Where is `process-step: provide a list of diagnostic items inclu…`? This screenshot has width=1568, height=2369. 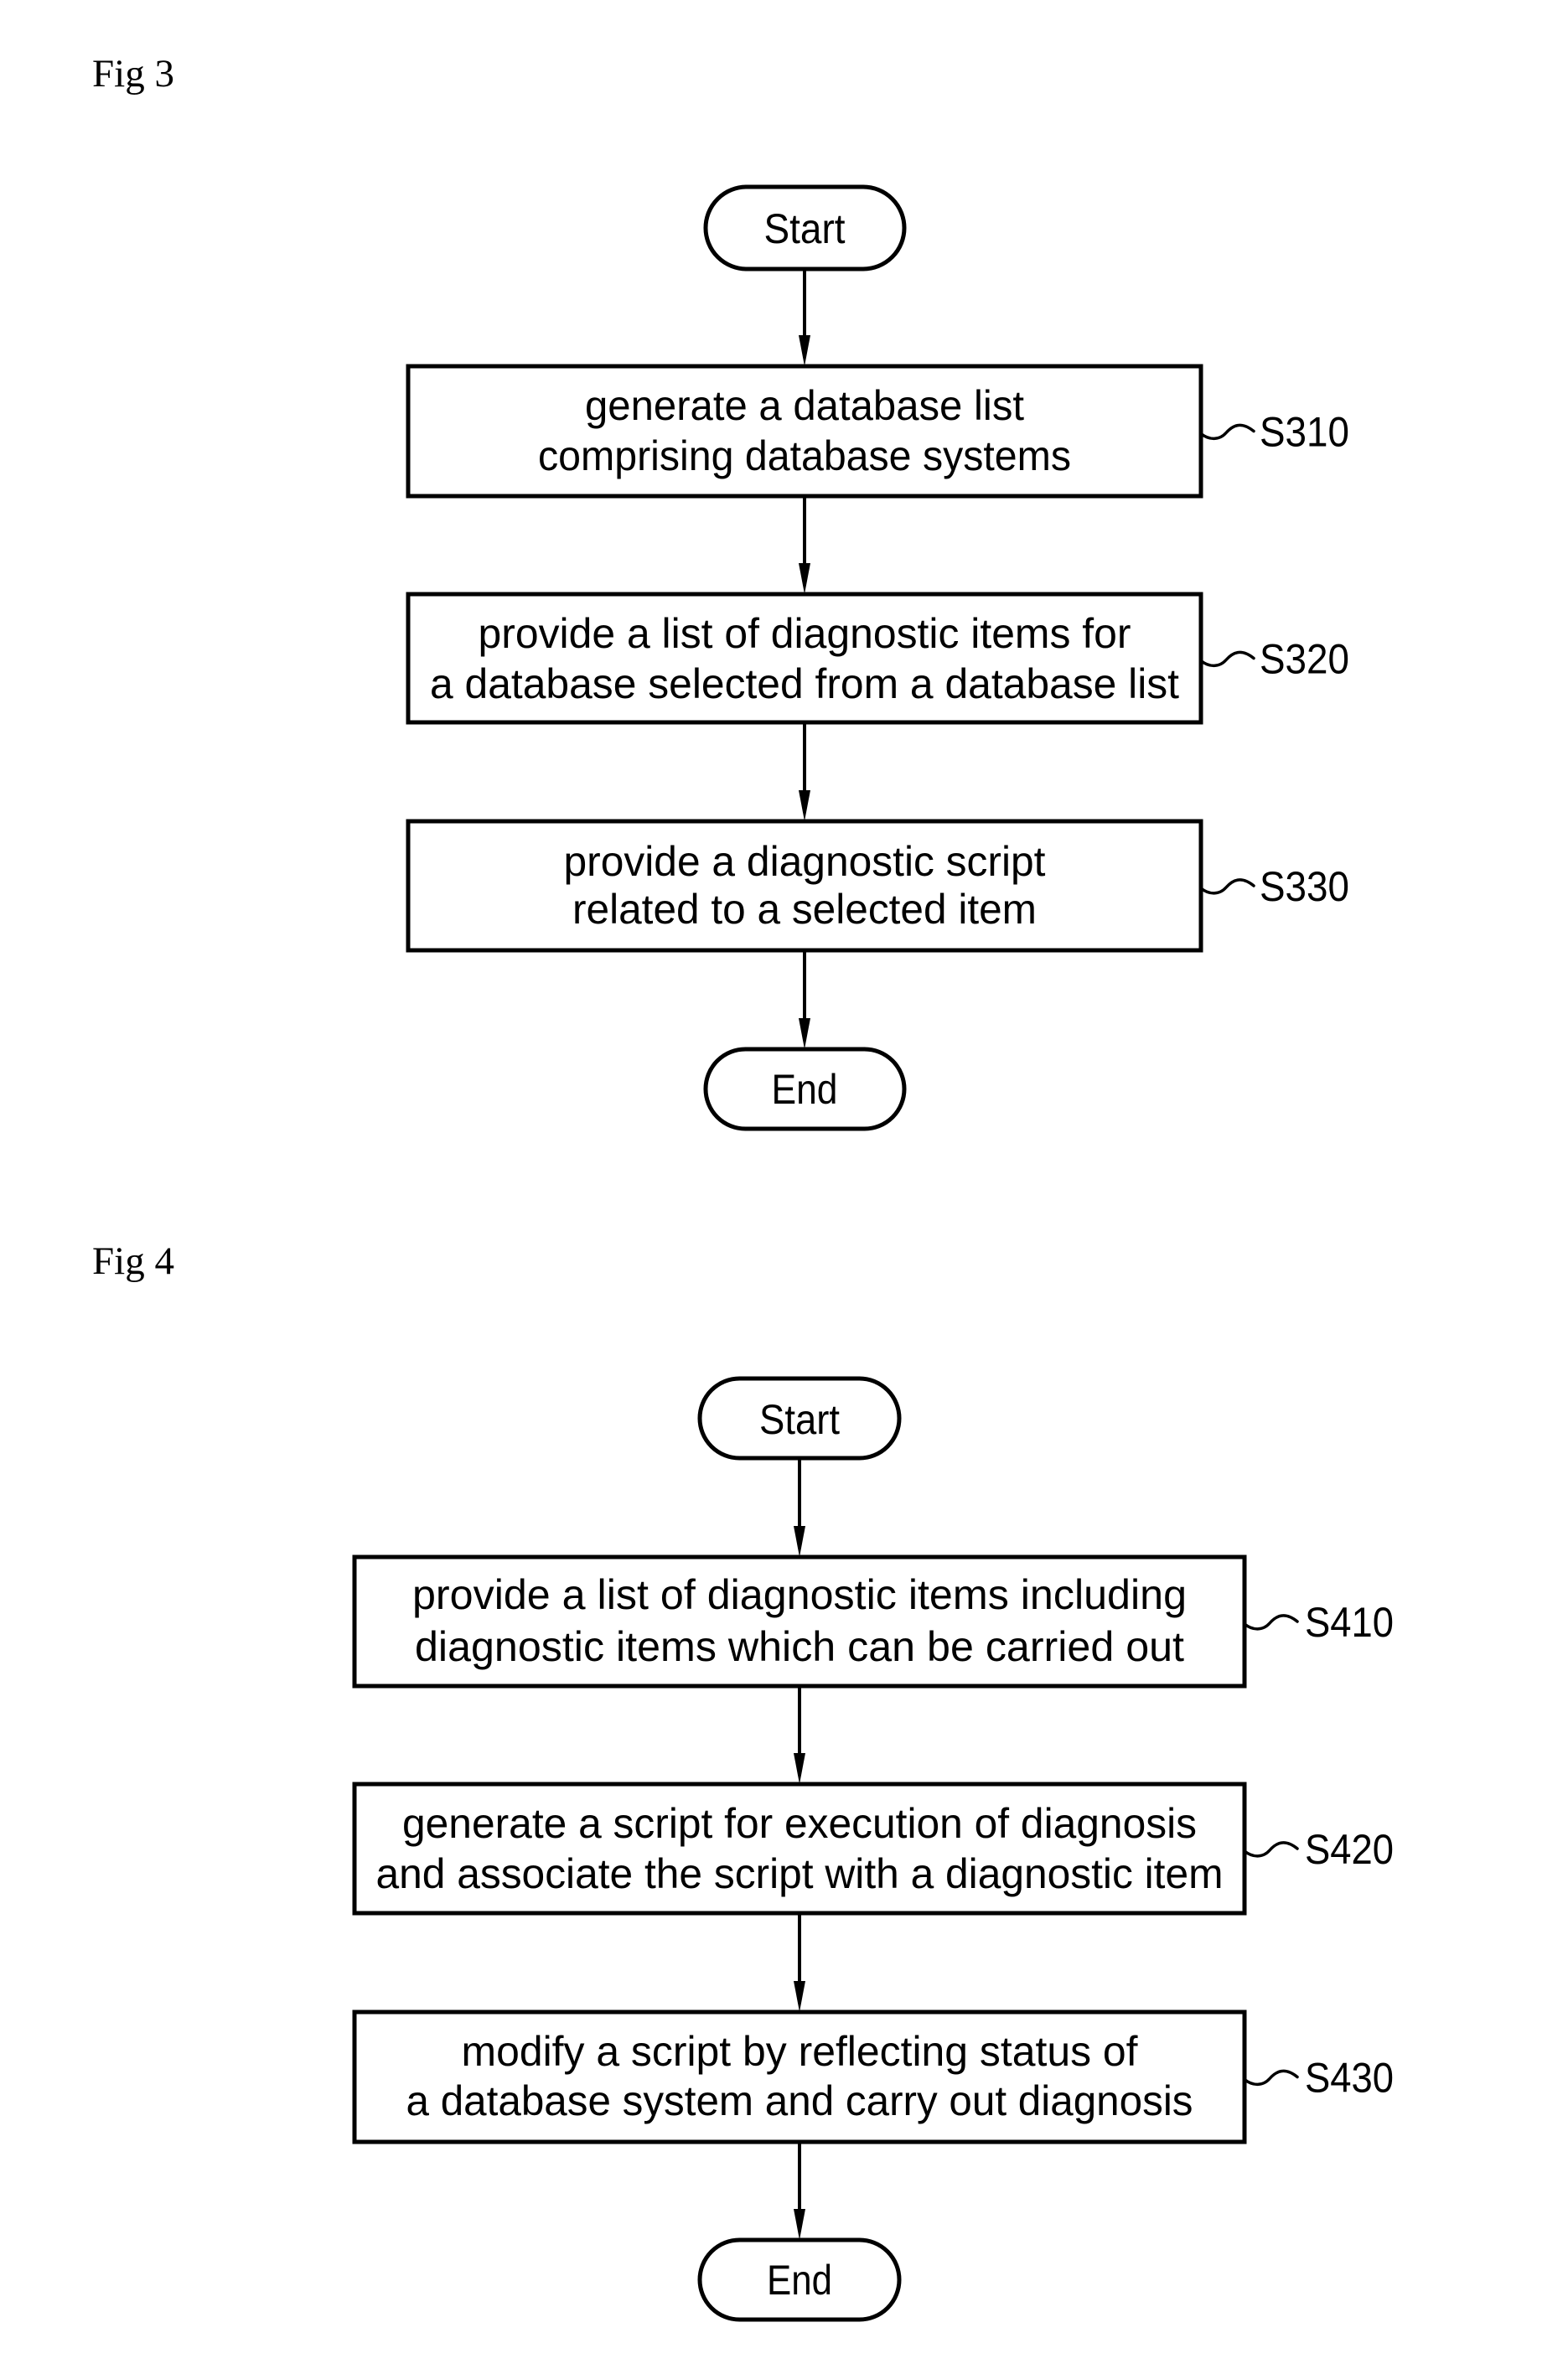
process-step: provide a list of diagnostic items inclu… is located at coordinates (873, 1622).